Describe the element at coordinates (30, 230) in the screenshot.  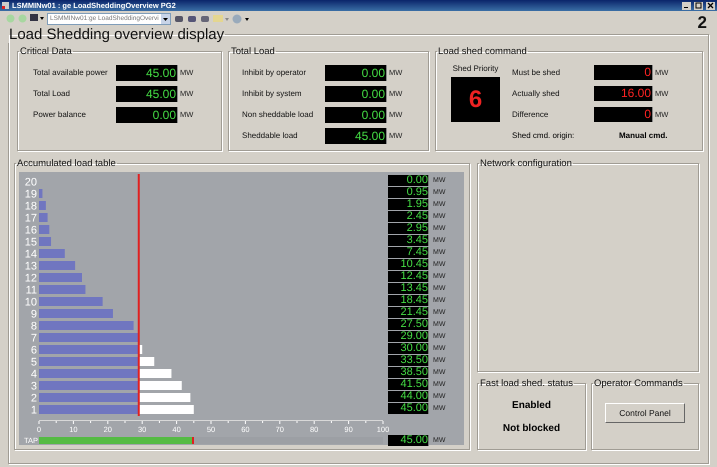
I see `row-number: 16` at that location.